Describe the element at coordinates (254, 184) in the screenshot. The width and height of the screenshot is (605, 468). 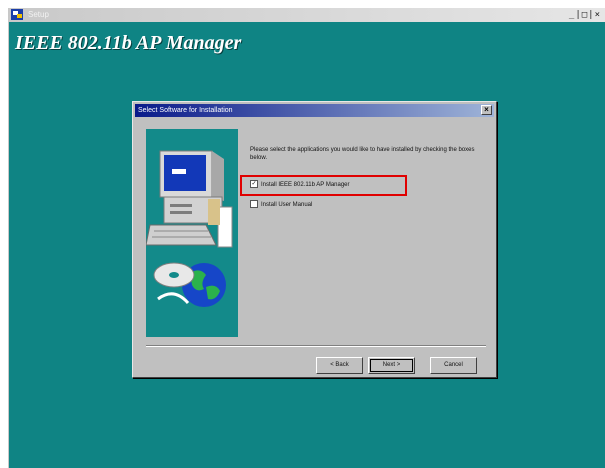
I see `checkbox-checked-icon: ✓` at that location.